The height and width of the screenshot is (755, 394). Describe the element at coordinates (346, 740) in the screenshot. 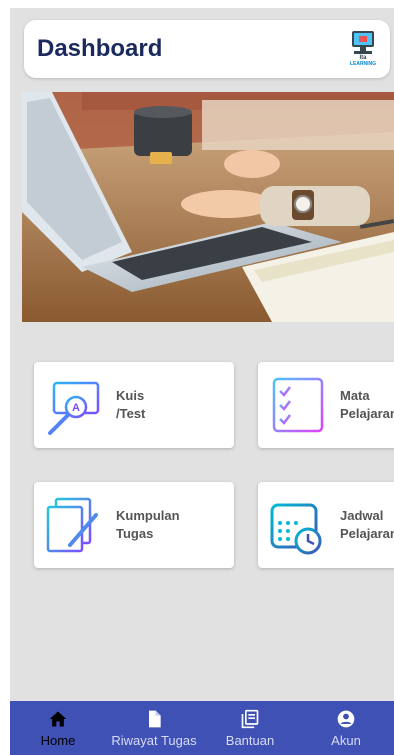

I see `nav-label-akun: Akun` at that location.